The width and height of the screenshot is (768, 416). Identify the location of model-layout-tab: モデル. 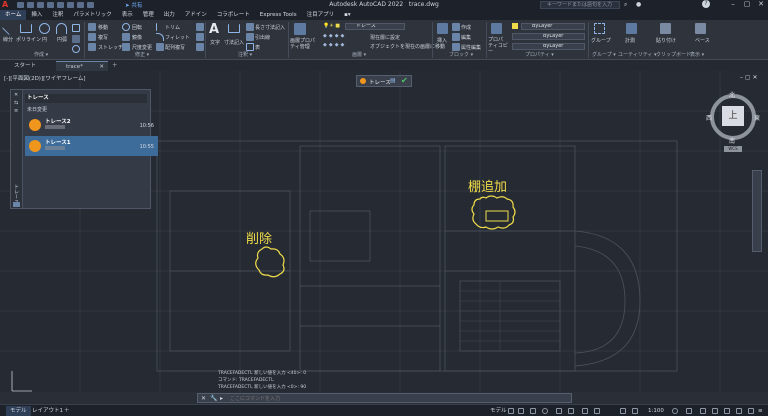
(18, 411).